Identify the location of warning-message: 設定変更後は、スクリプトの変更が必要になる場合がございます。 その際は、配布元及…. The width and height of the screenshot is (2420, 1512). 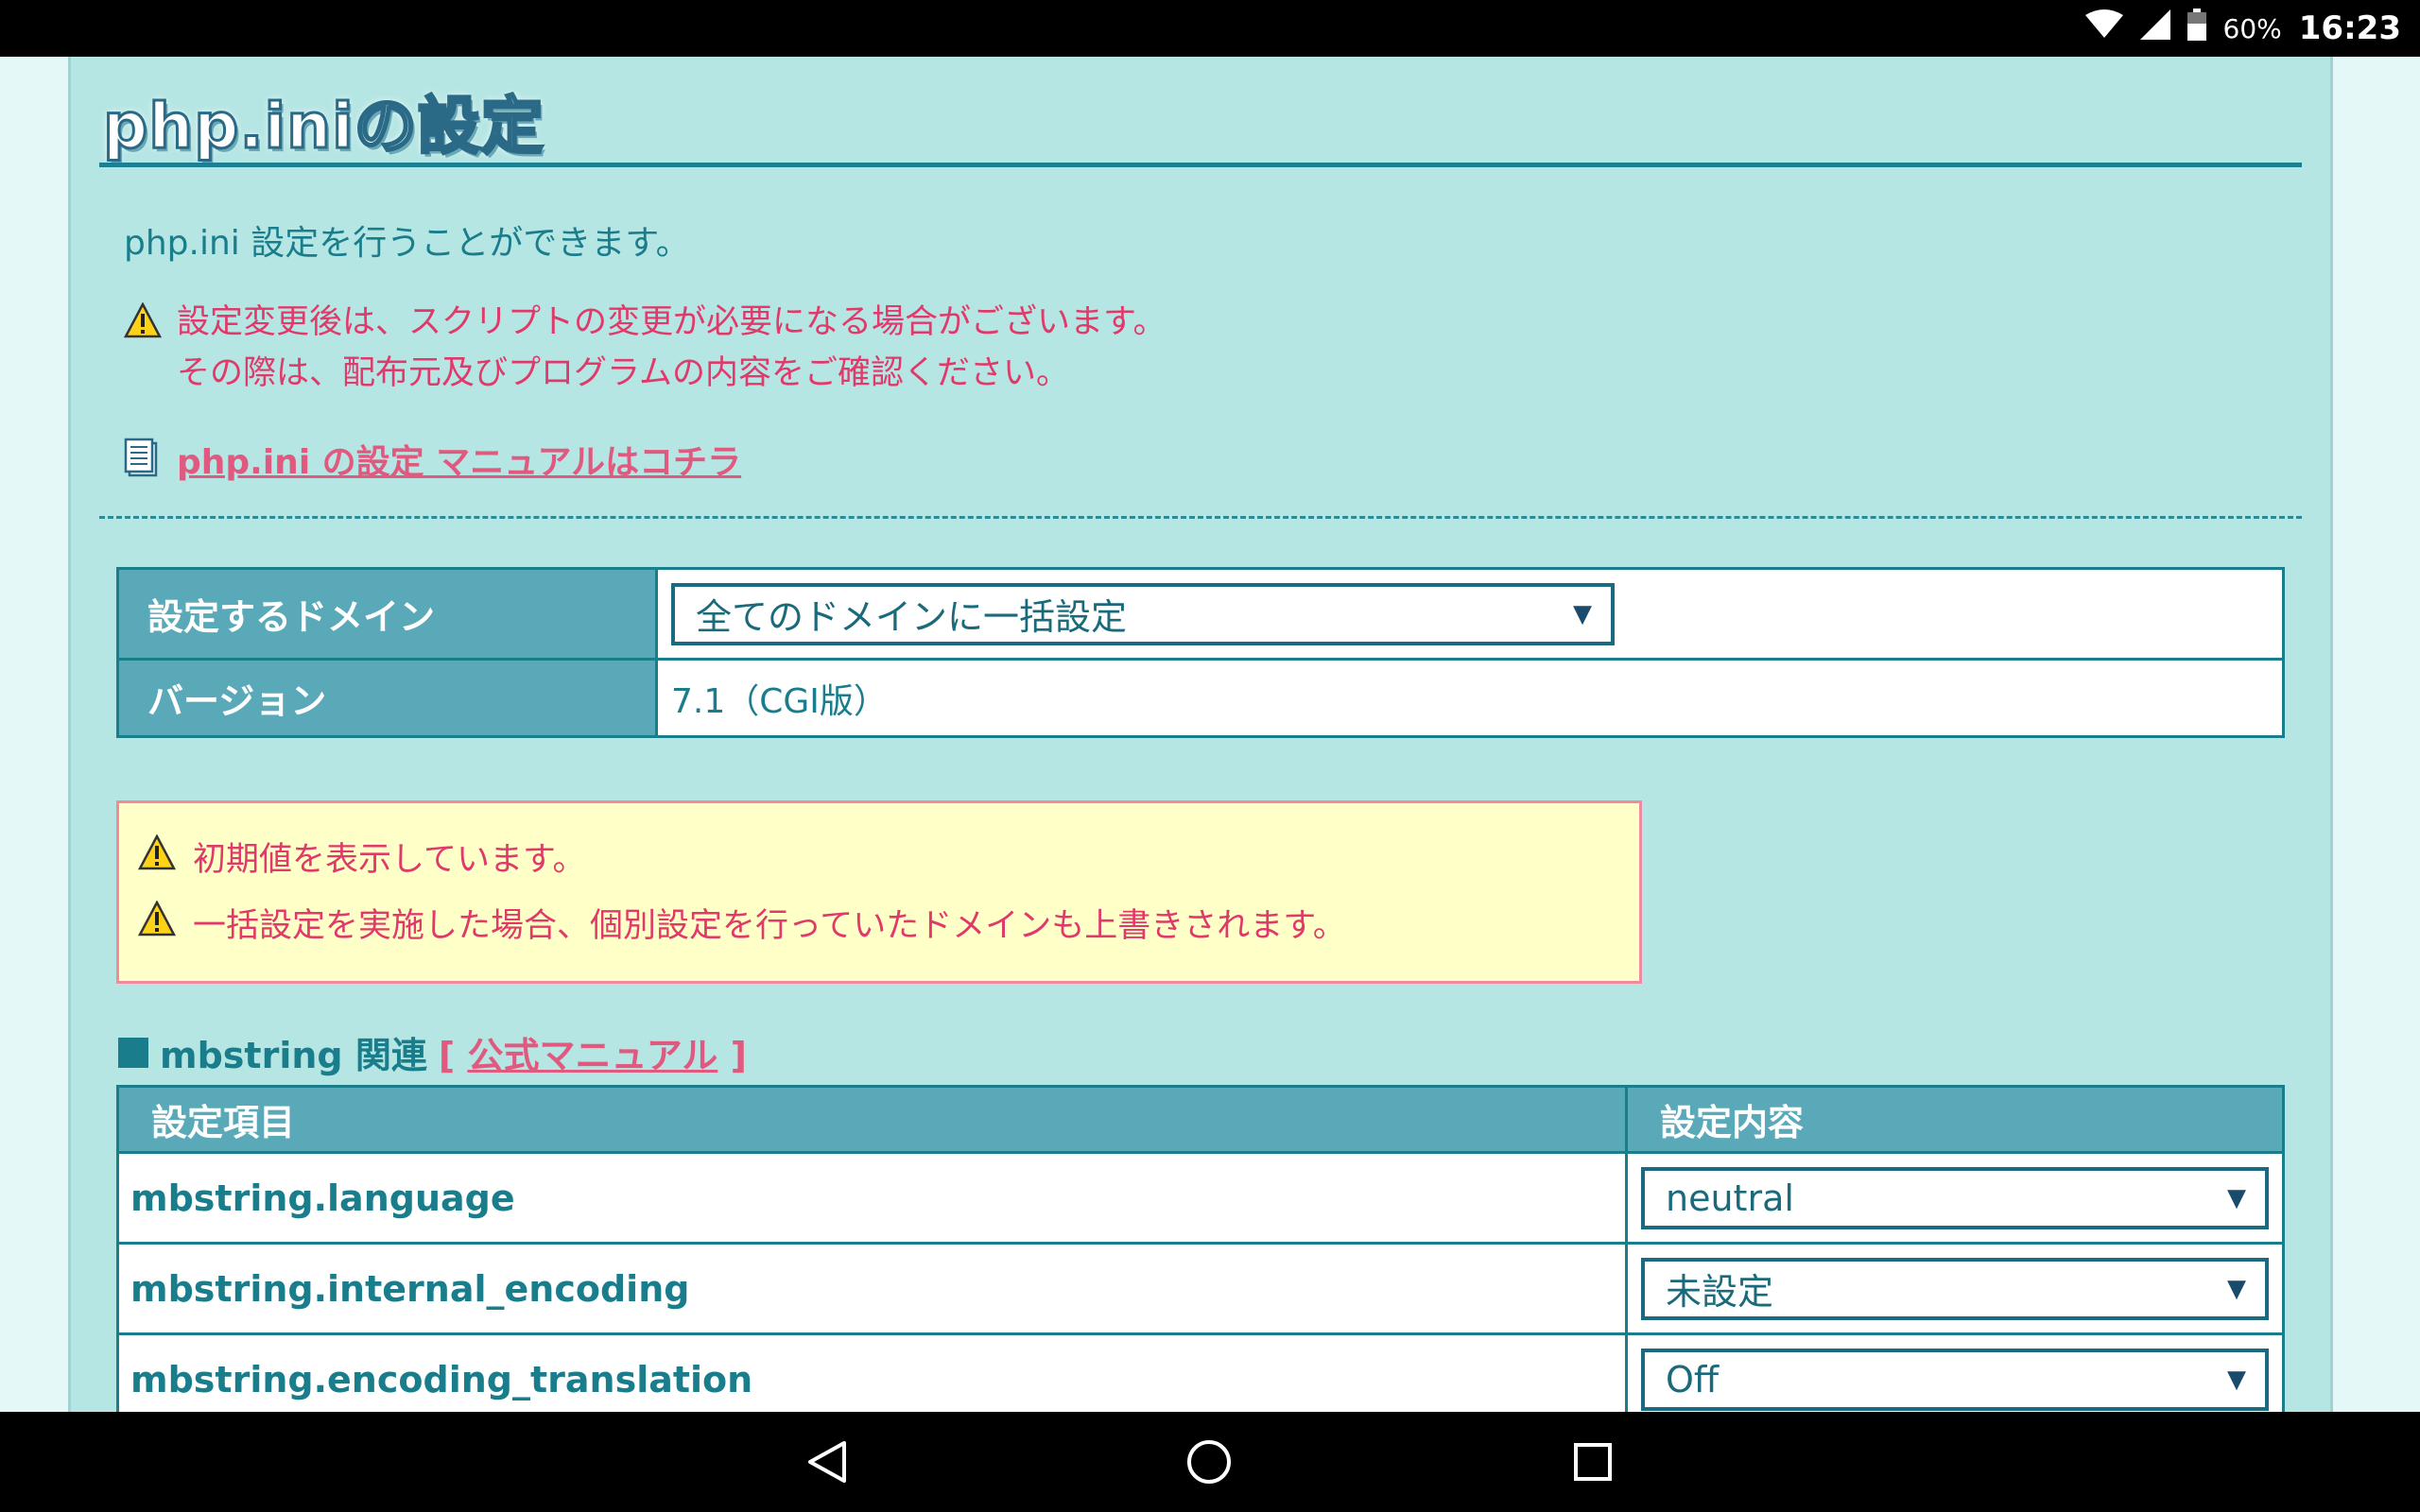
(645, 350).